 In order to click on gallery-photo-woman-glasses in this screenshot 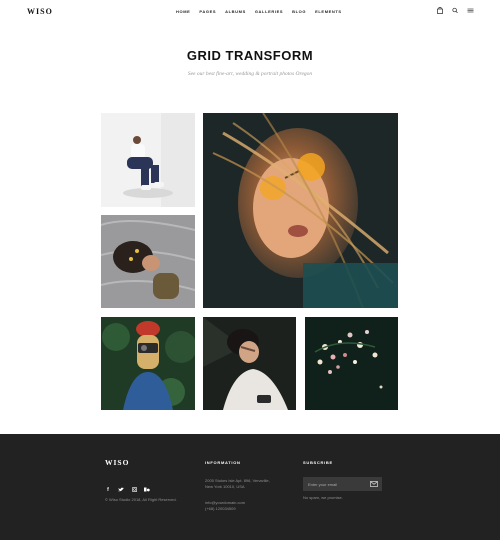, I will do `click(300, 210)`.